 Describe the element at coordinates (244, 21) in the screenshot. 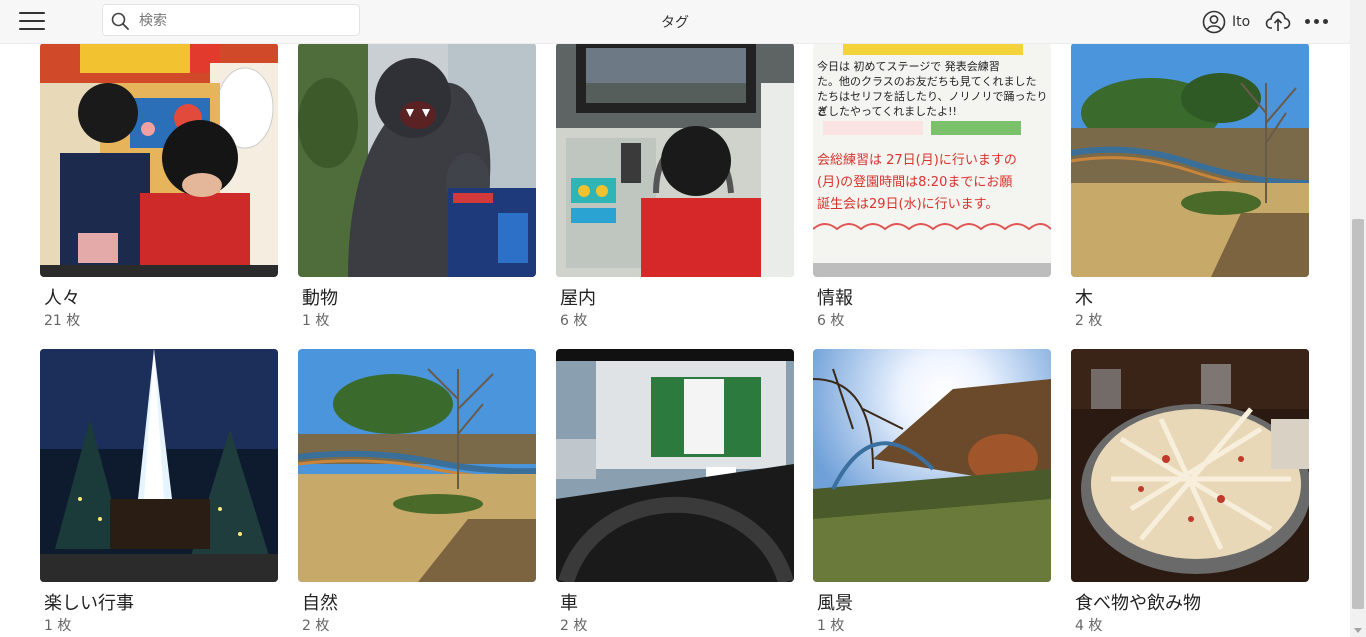

I see `search-input` at that location.